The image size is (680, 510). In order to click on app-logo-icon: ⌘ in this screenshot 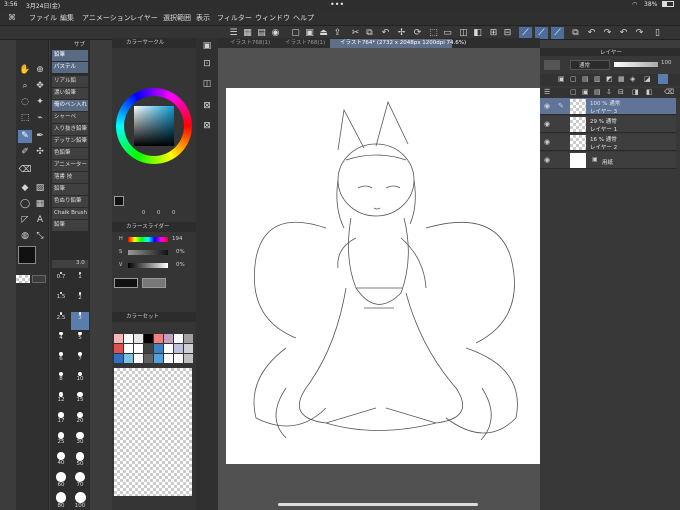, I will do `click(12, 17)`.